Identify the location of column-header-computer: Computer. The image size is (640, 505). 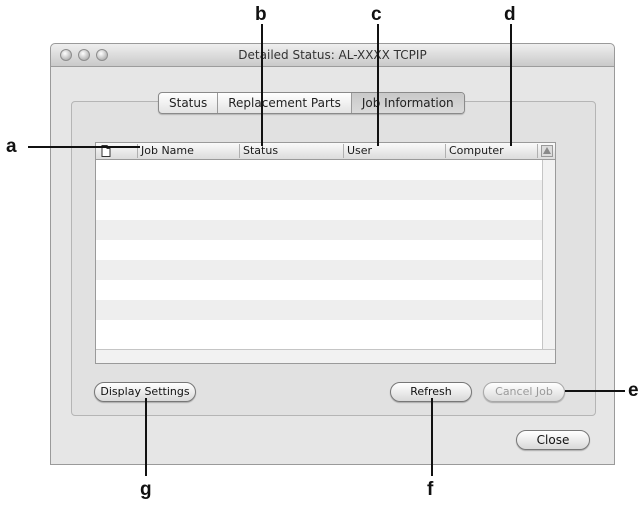
(492, 151).